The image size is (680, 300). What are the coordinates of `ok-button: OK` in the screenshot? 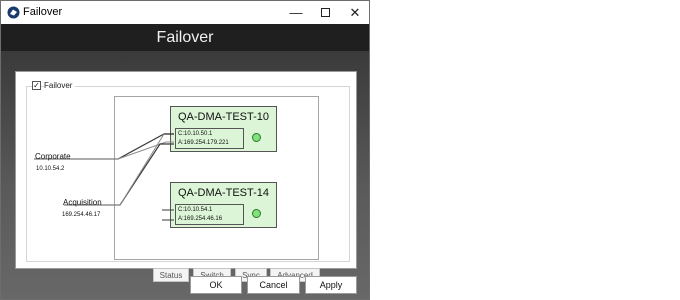 It's located at (216, 285).